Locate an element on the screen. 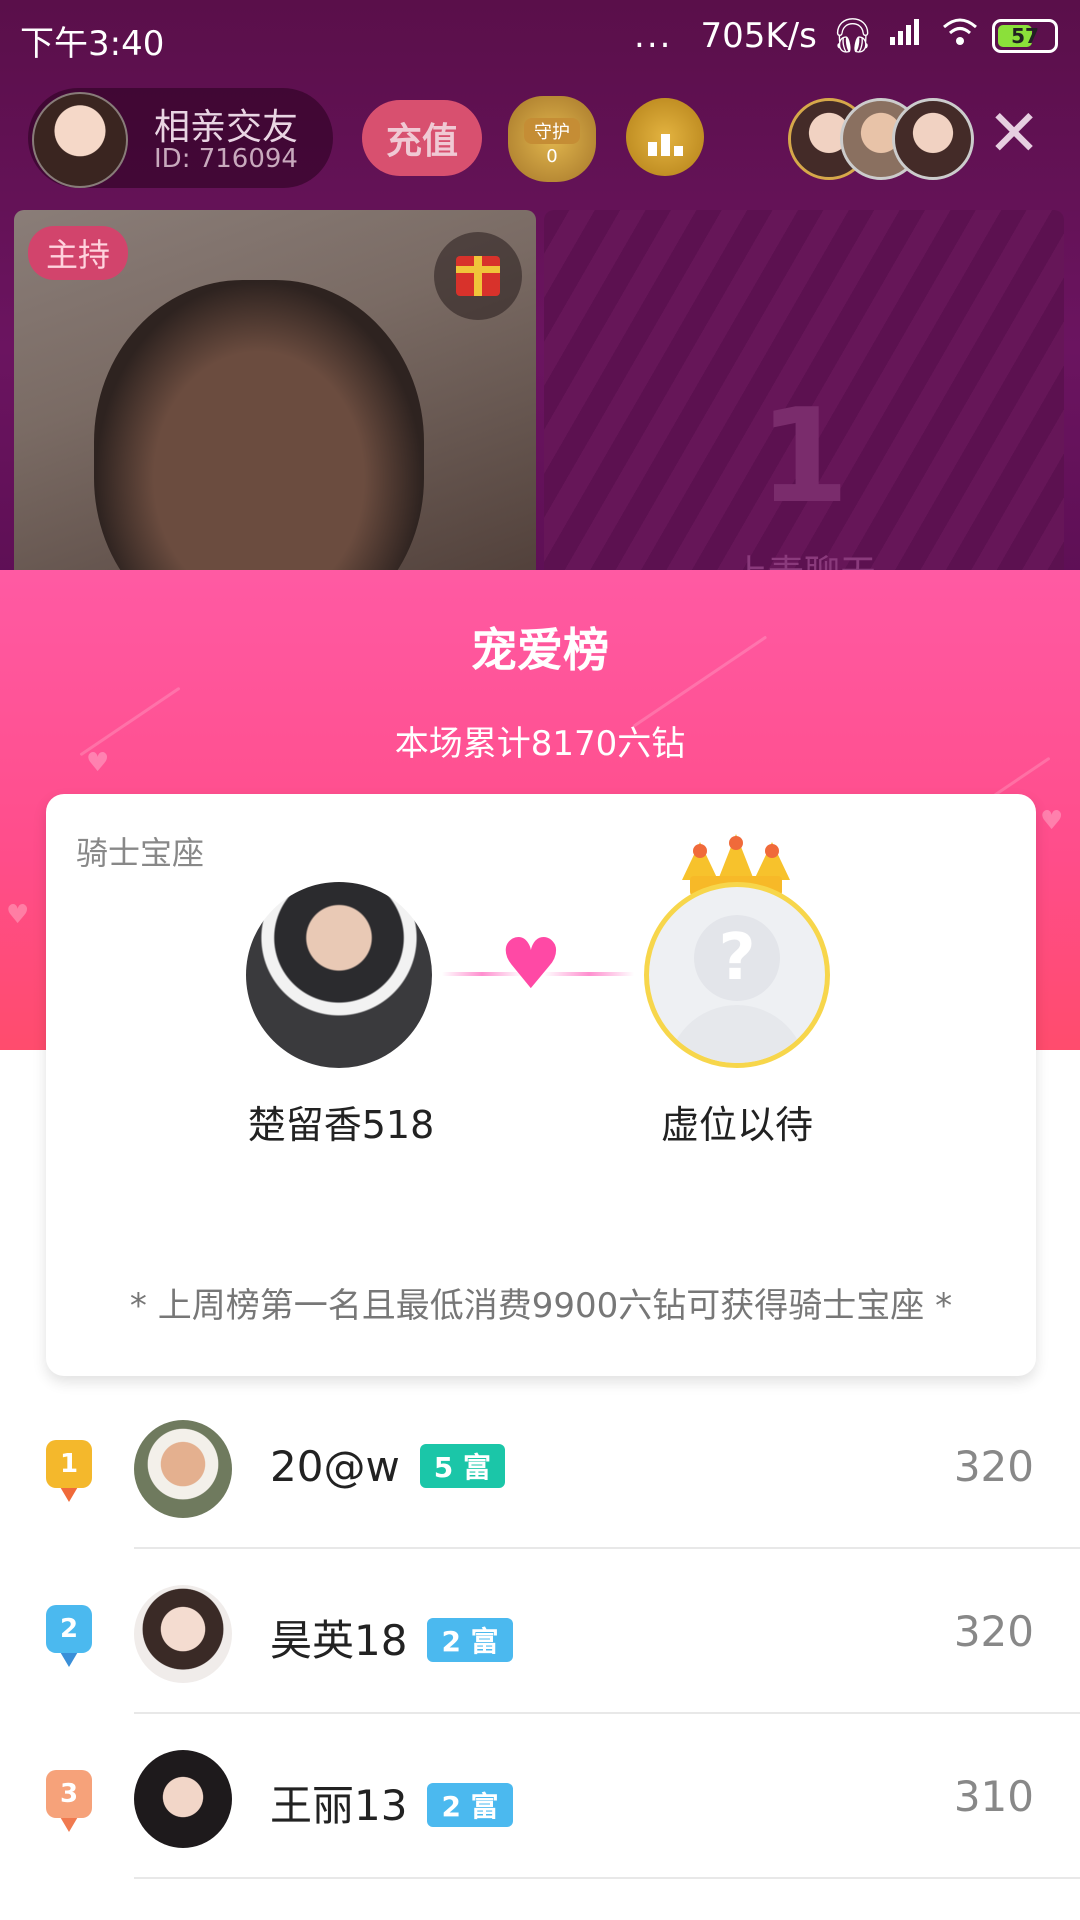 The height and width of the screenshot is (1920, 1080). user-name: 20@w 5 富 is located at coordinates (388, 1467).